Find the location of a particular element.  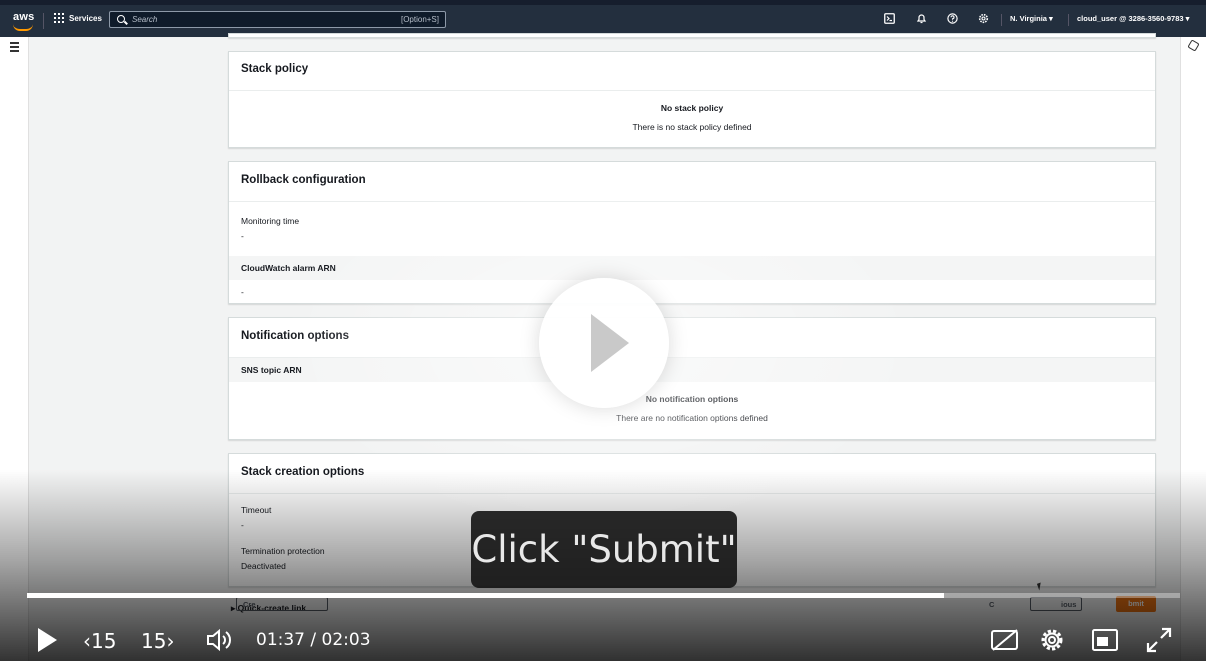

settings-gear-icon is located at coordinates (983, 18).